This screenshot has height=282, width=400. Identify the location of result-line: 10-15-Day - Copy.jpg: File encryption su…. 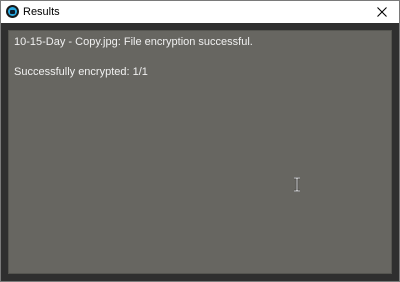
(133, 42).